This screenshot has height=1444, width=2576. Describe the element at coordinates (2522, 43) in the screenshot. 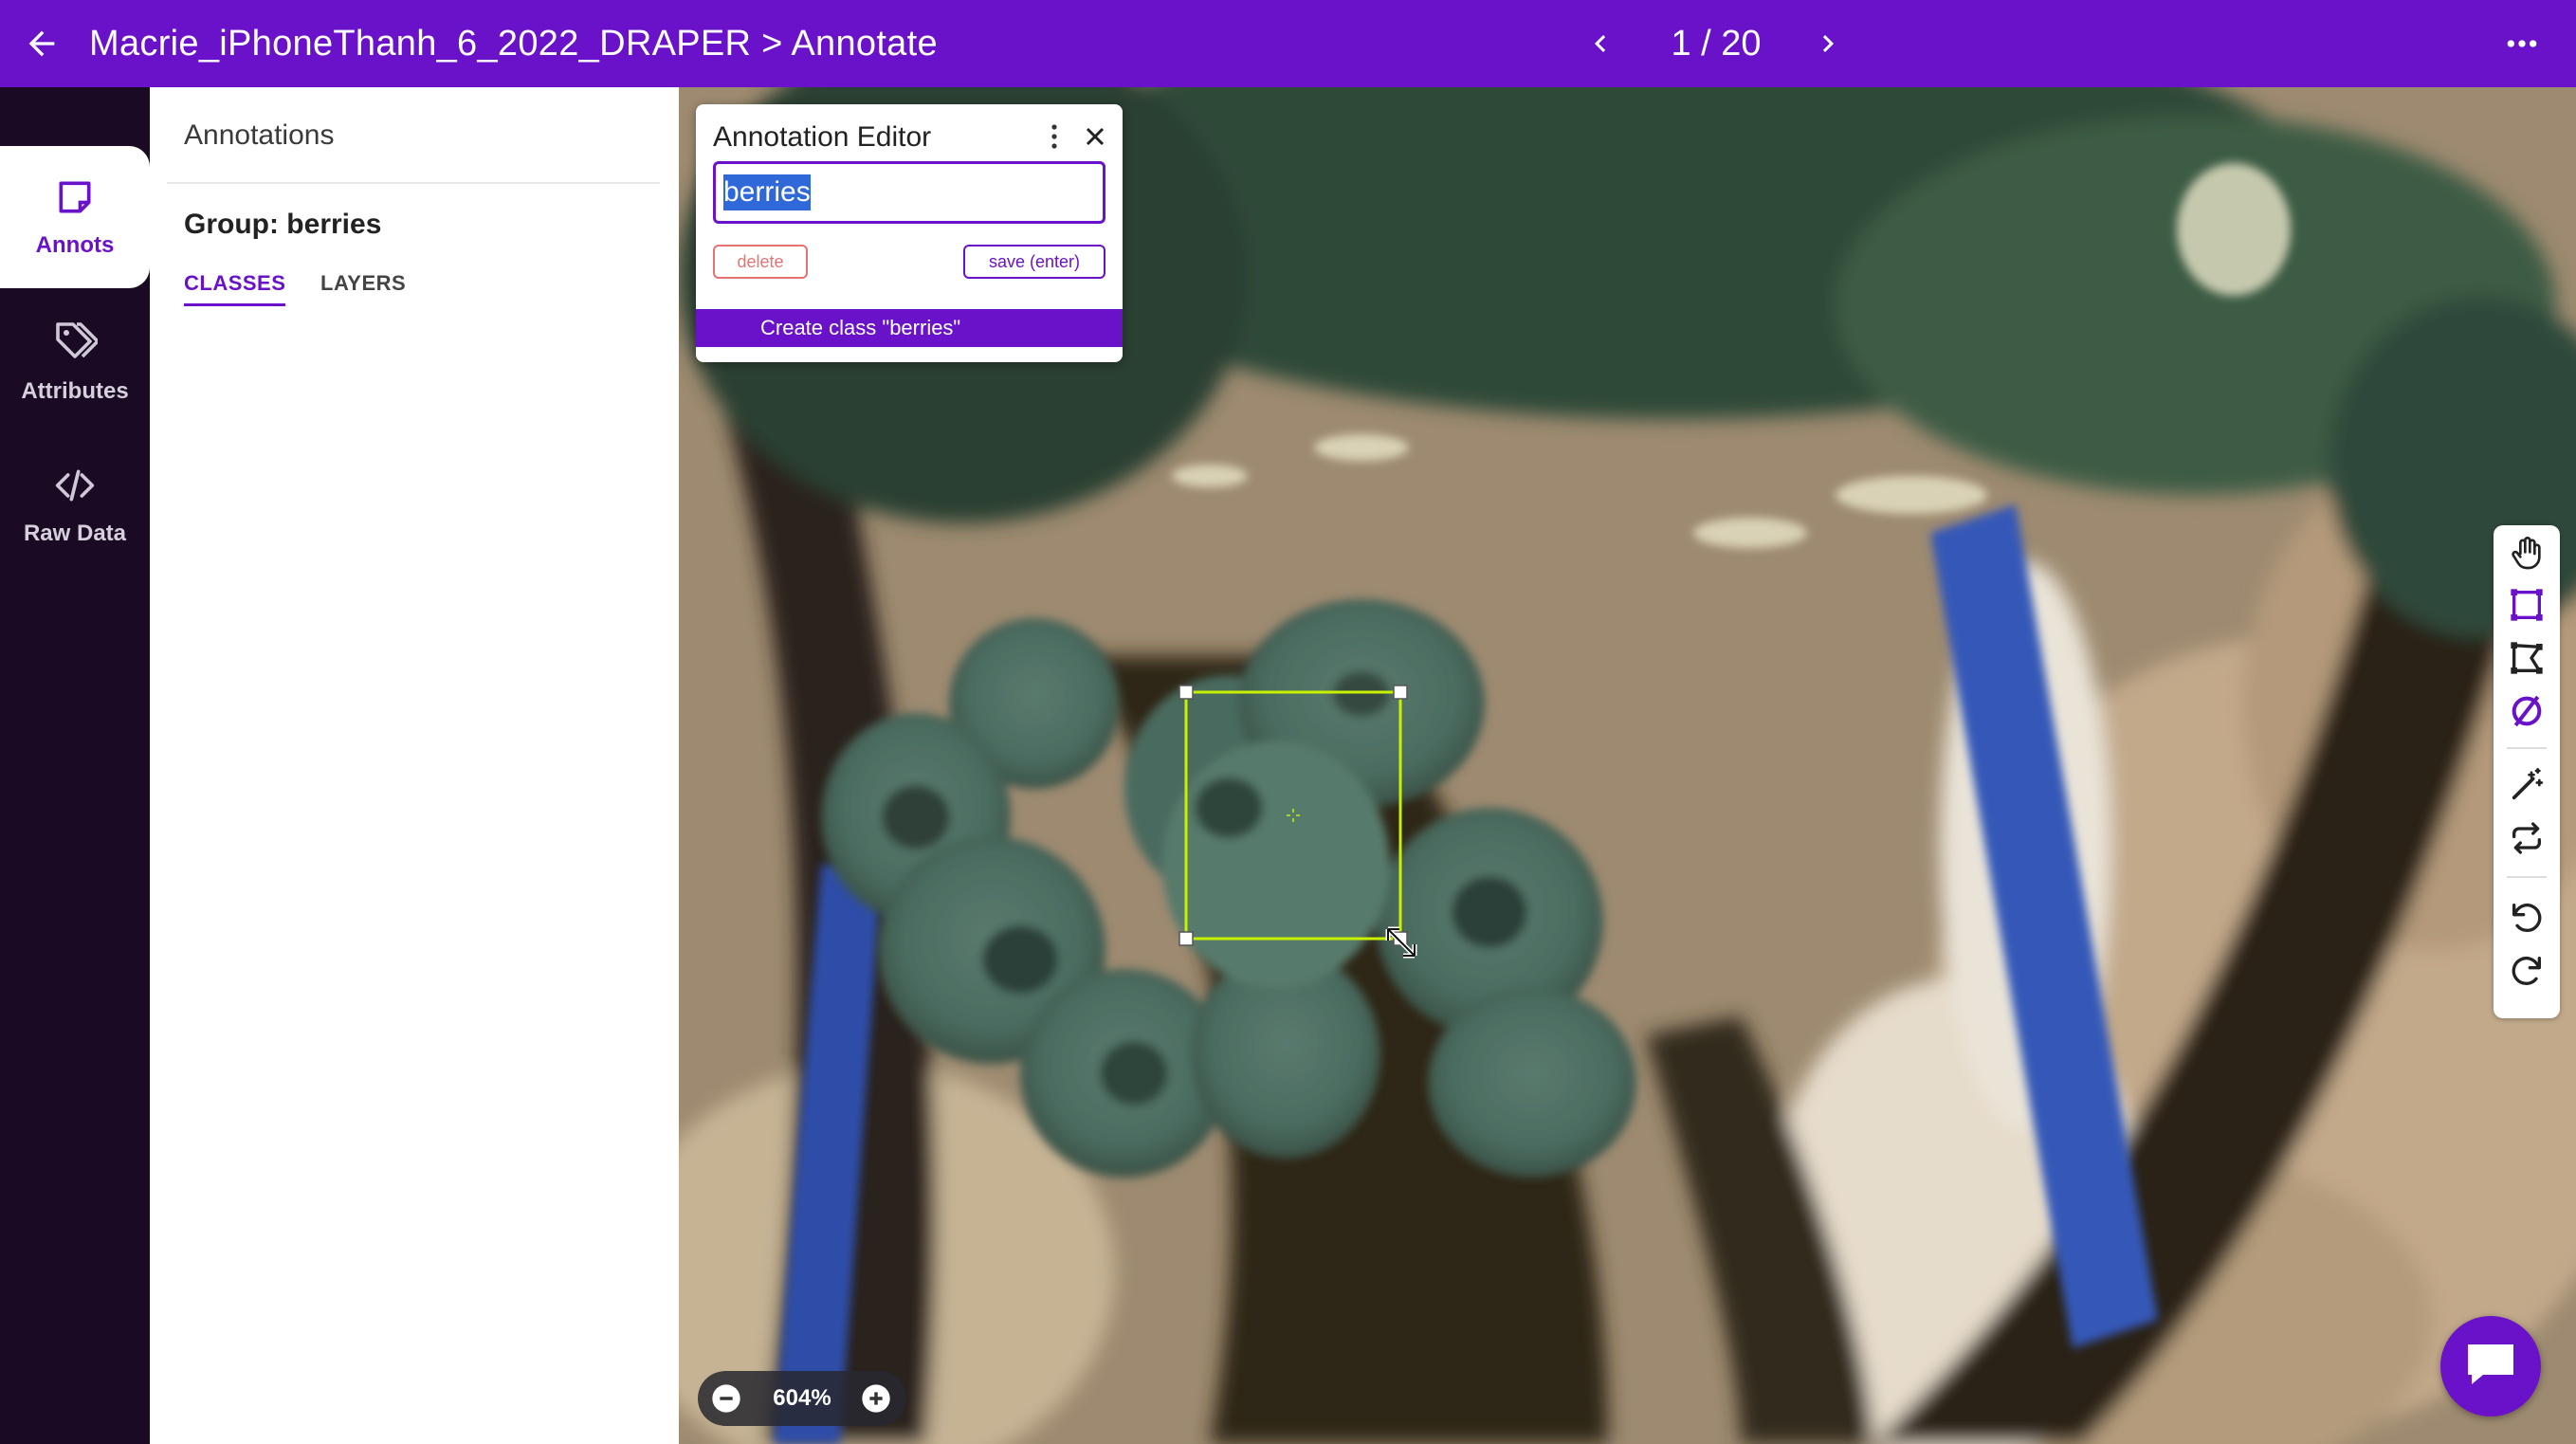

I see `more-horizontal-icon` at that location.